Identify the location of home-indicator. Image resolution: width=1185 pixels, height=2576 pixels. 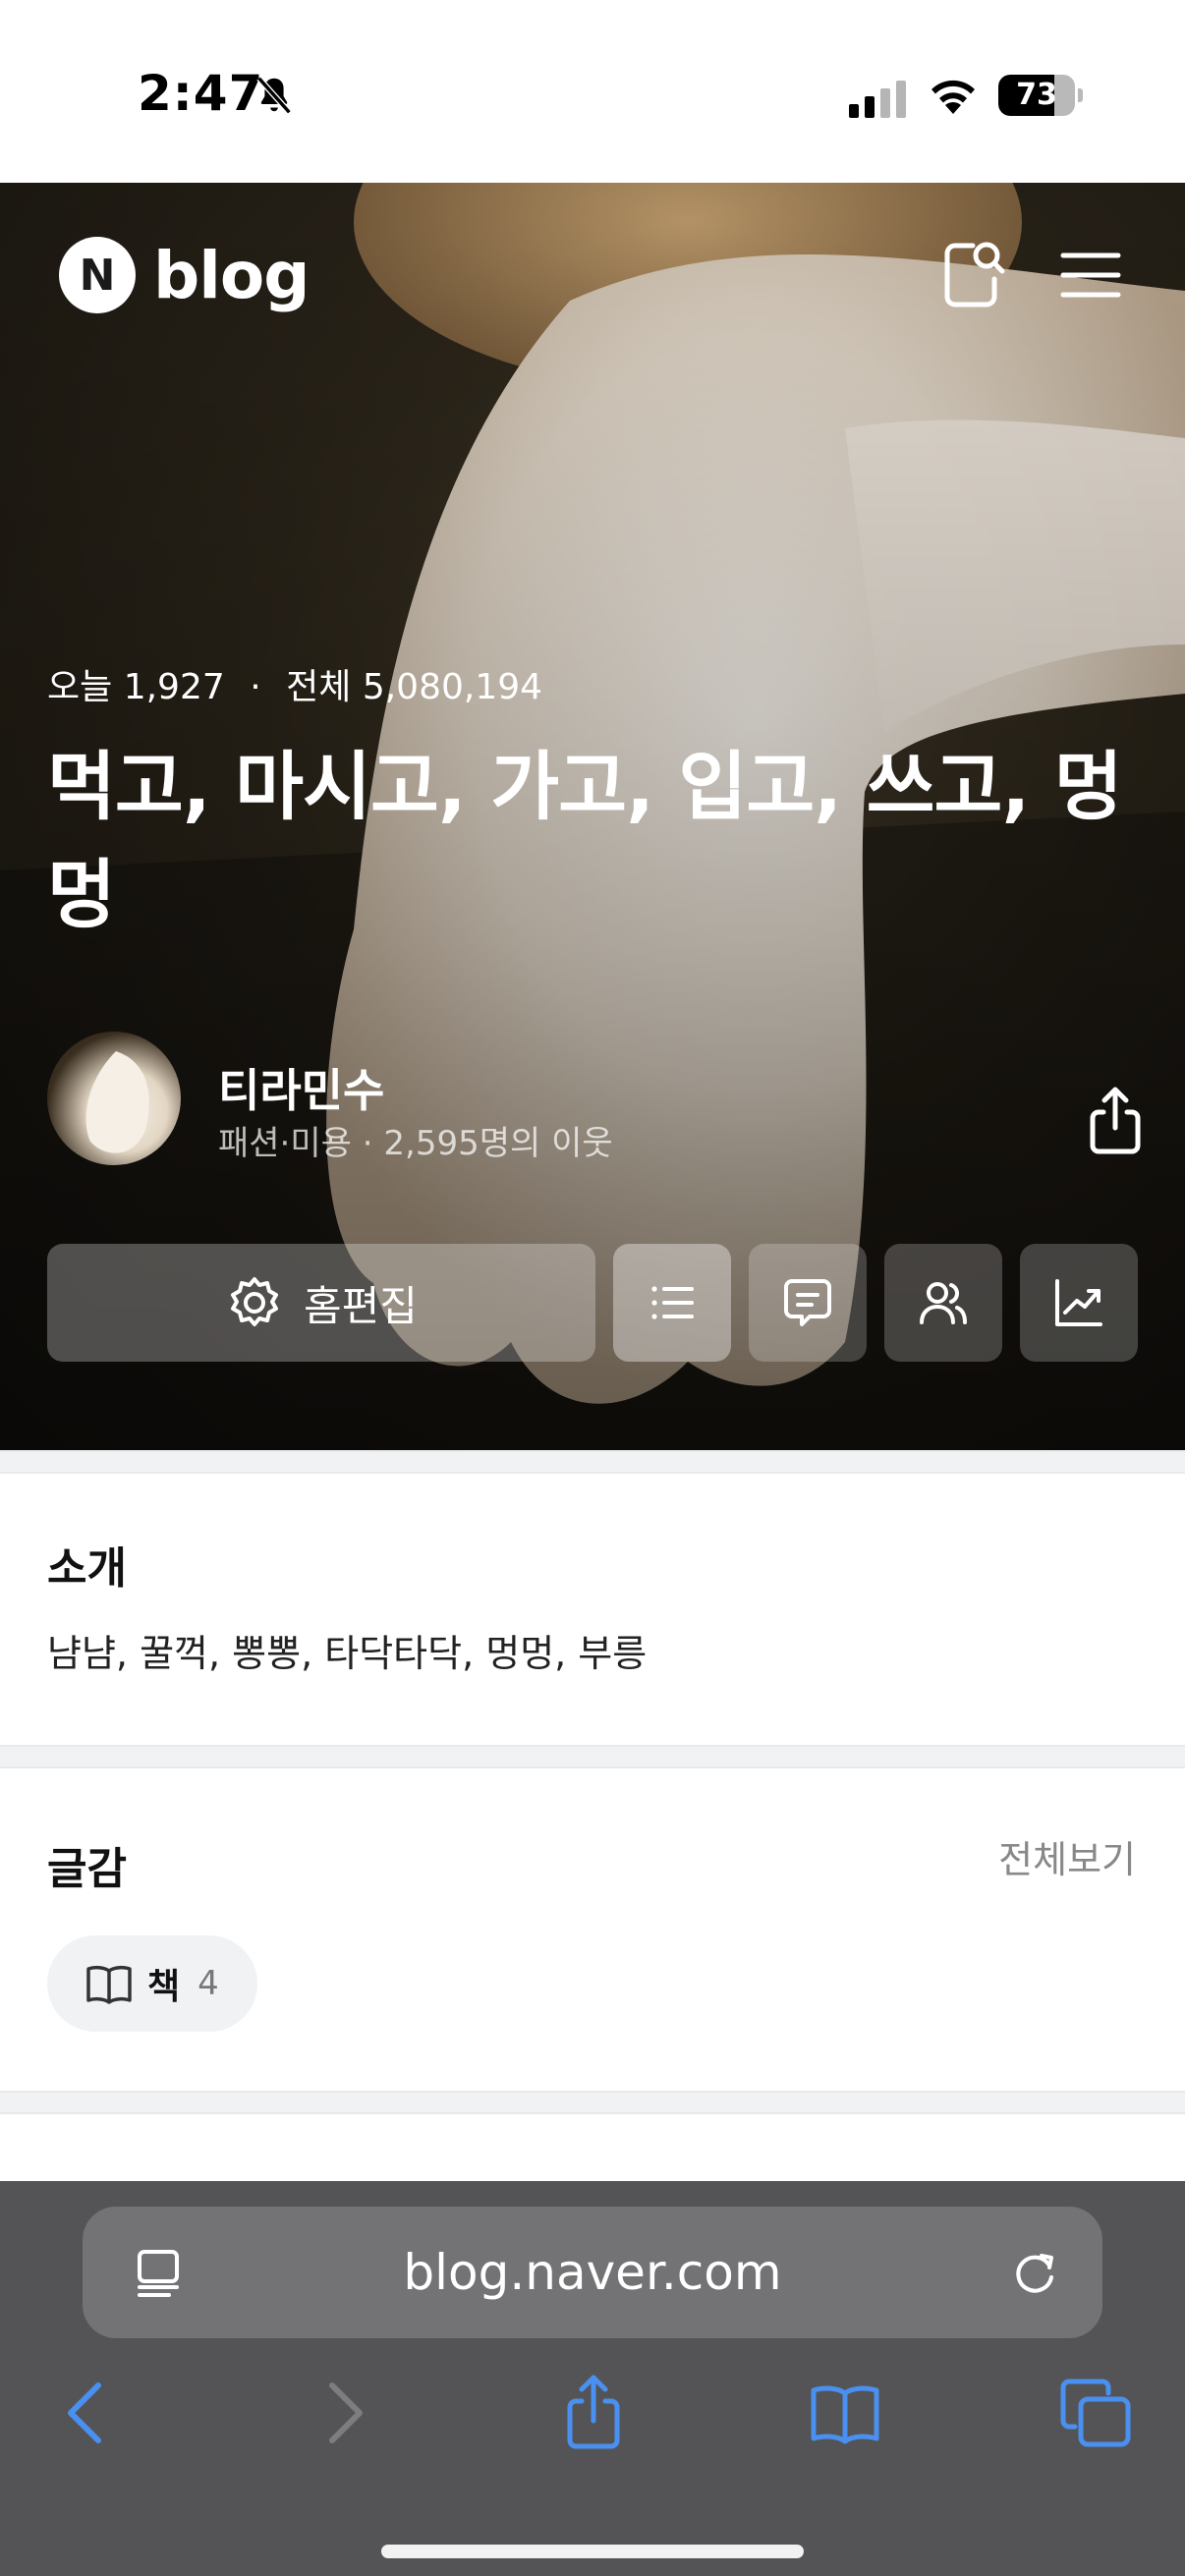
(592, 2551).